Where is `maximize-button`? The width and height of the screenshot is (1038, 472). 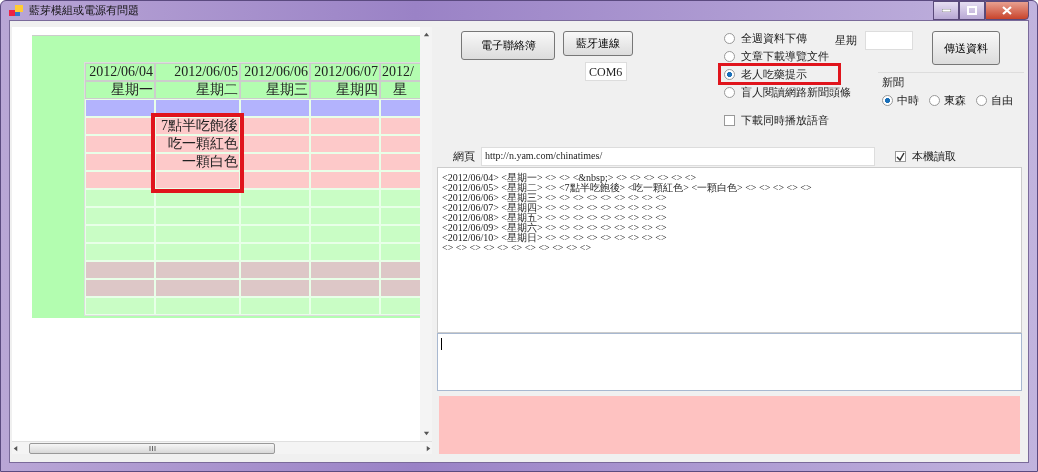 maximize-button is located at coordinates (972, 10).